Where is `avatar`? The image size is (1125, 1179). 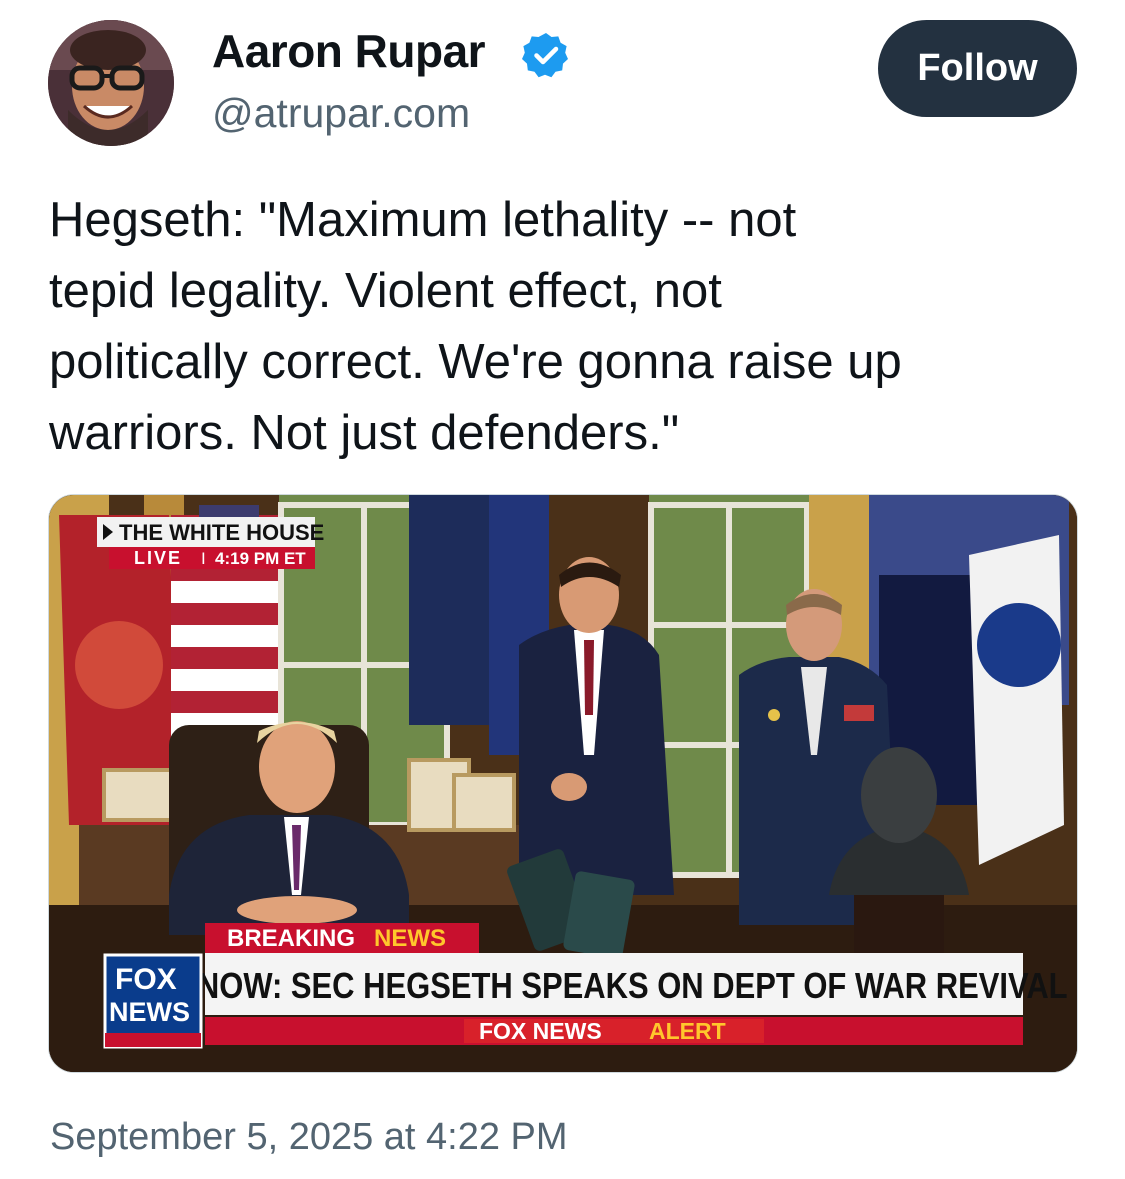
avatar is located at coordinates (111, 83).